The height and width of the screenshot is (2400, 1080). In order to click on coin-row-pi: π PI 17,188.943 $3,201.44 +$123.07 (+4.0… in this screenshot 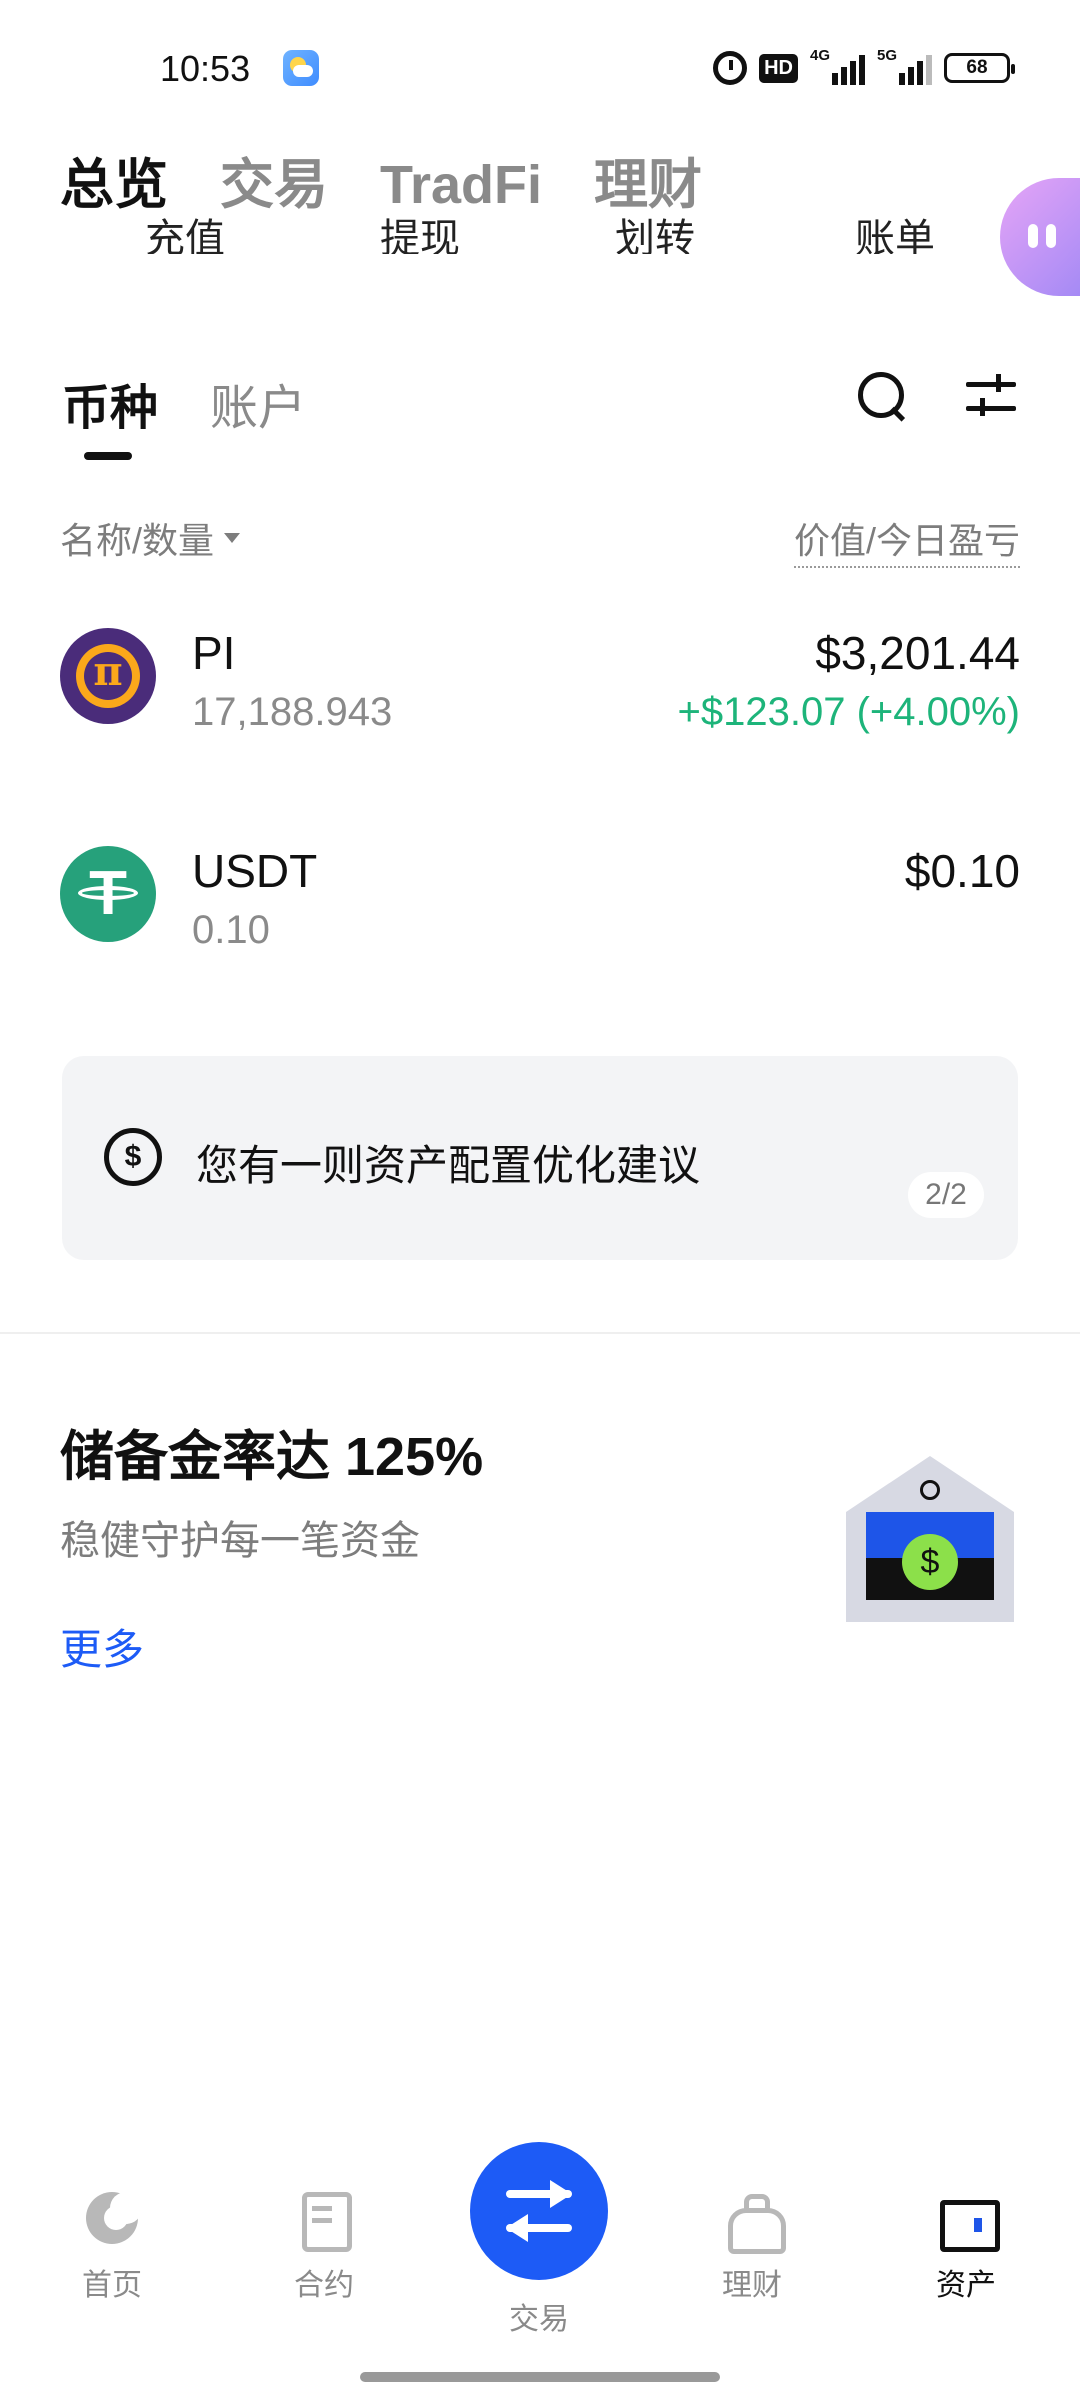, I will do `click(540, 697)`.